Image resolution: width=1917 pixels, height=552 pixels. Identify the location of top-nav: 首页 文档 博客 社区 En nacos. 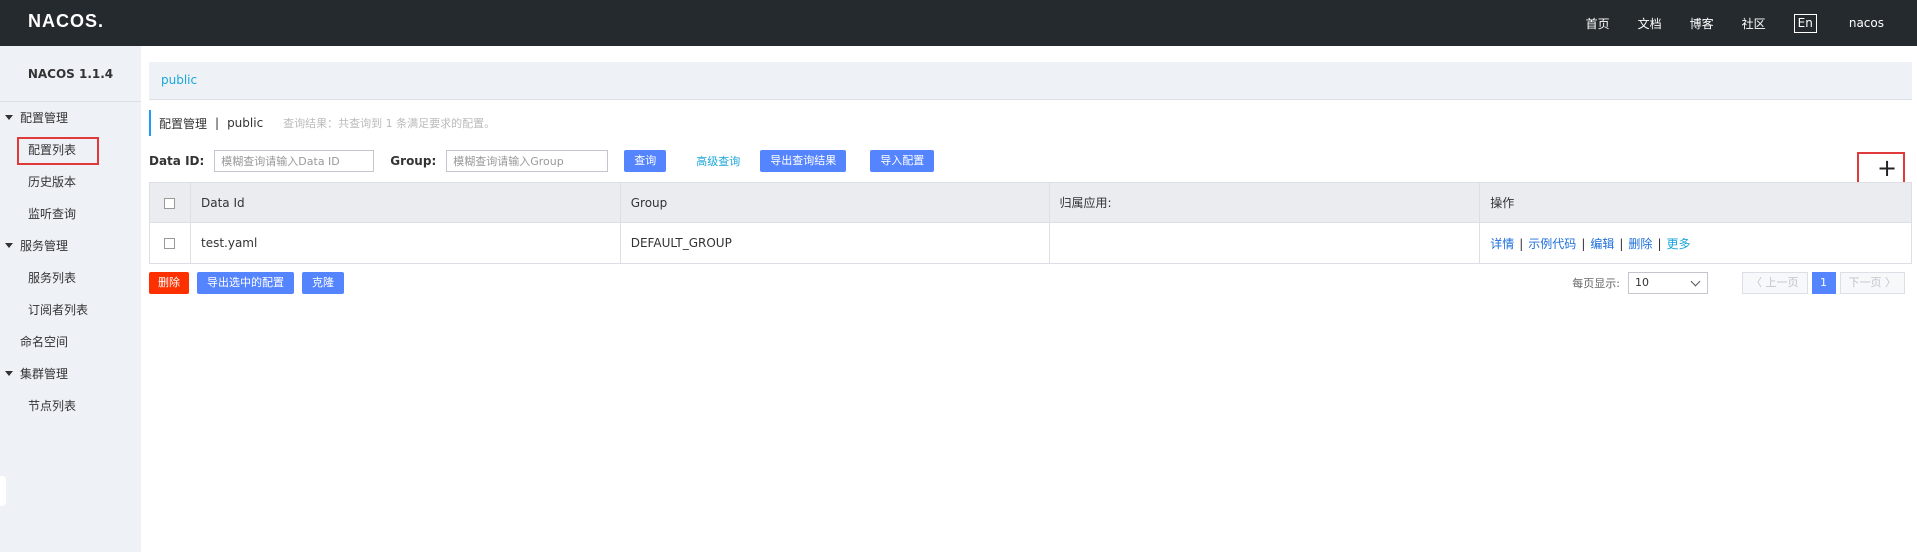
(1737, 23).